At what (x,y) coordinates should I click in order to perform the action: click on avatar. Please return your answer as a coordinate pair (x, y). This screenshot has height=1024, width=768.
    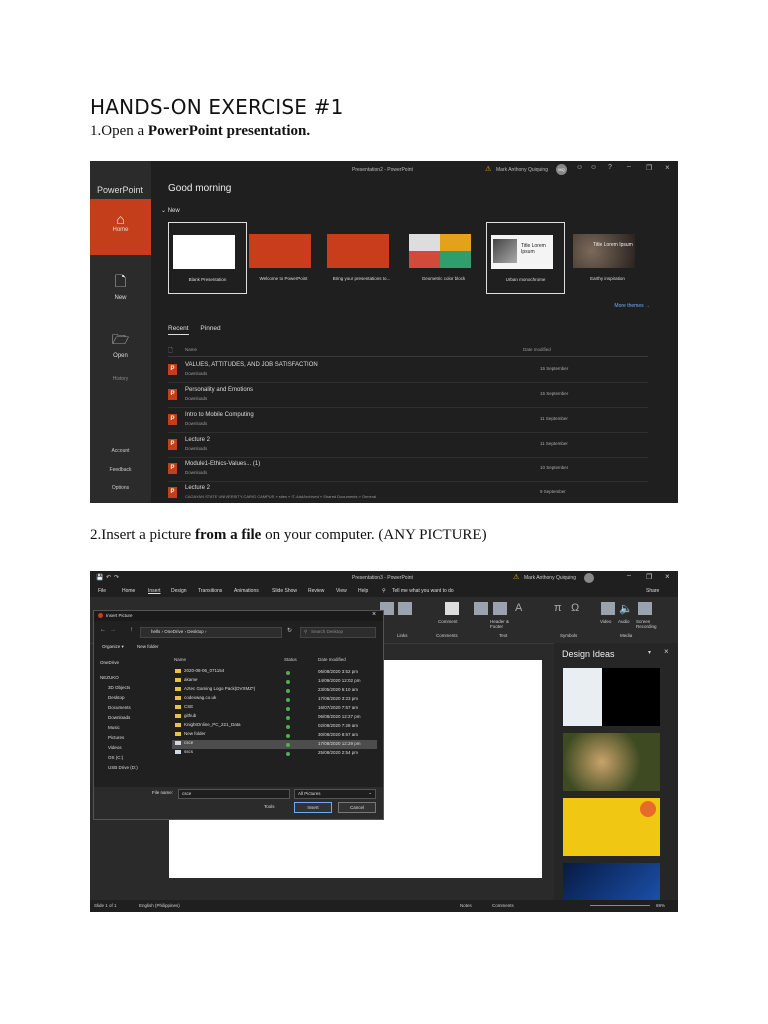
    Looking at the image, I should click on (589, 578).